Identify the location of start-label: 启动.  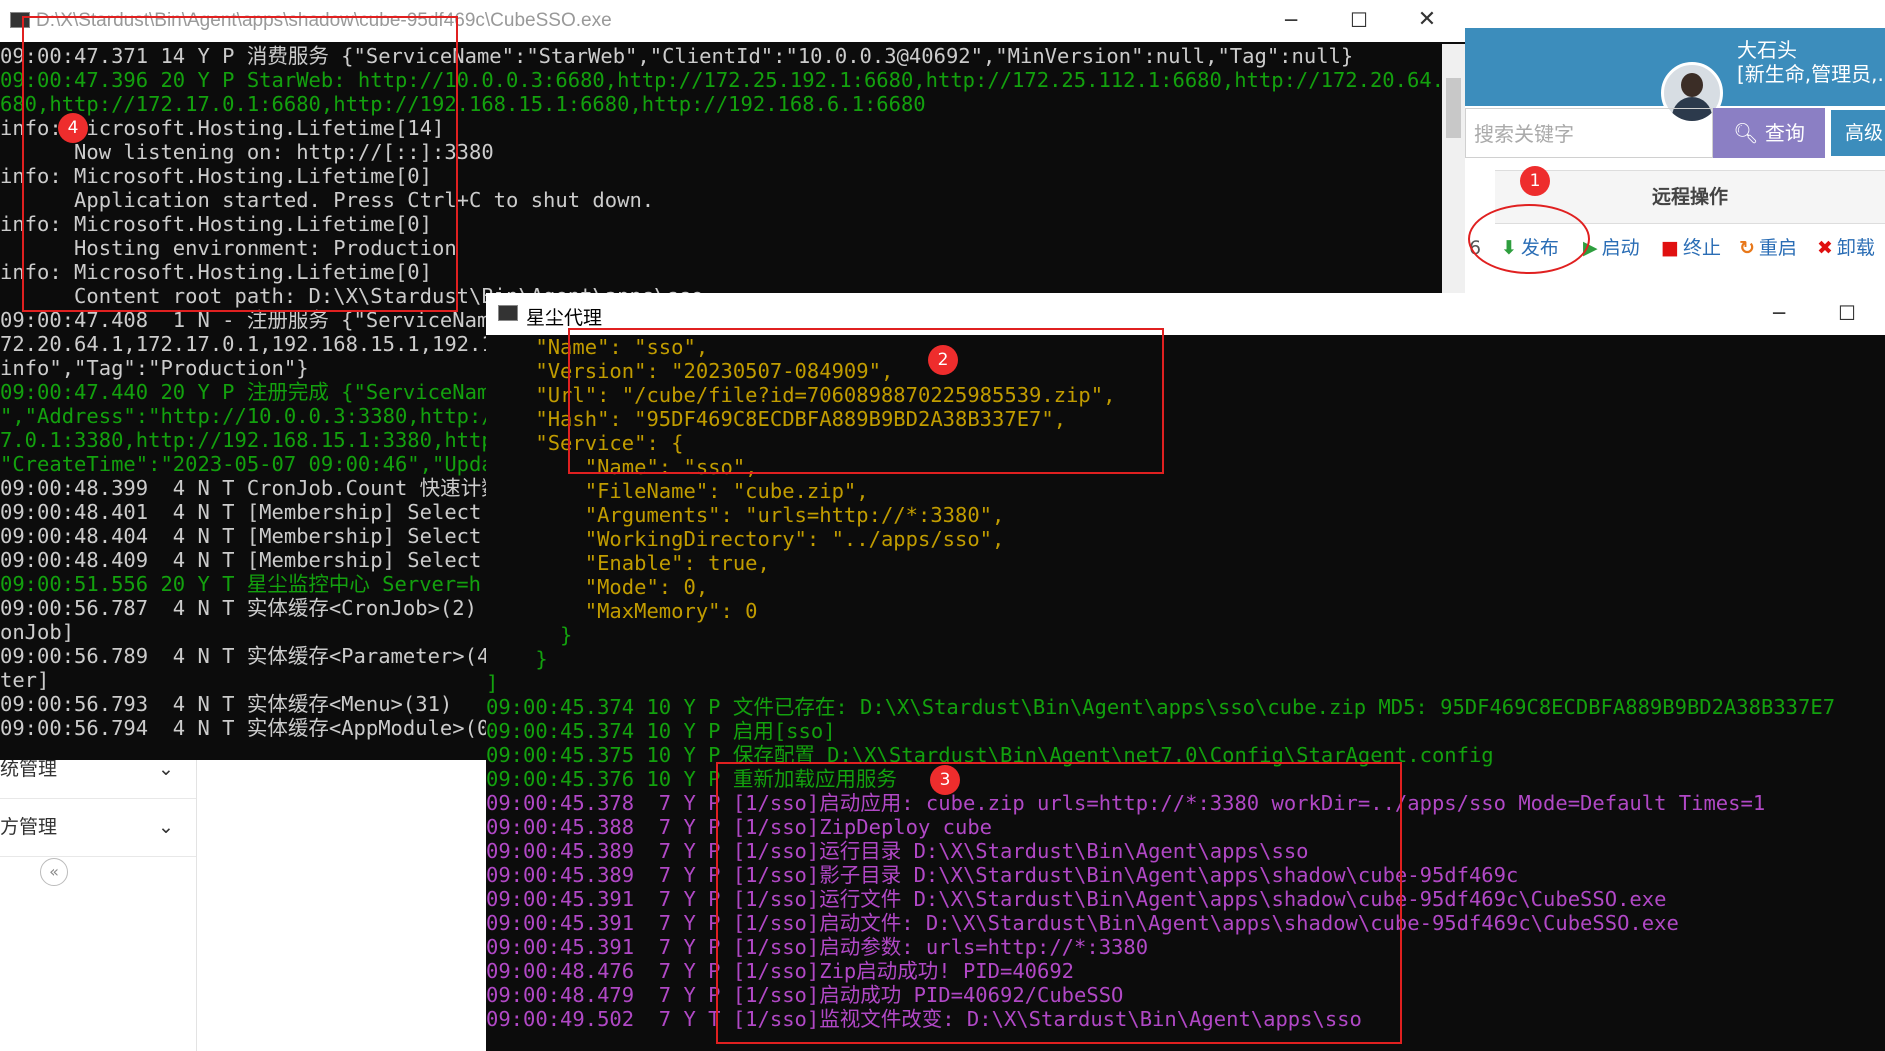
(1620, 248).